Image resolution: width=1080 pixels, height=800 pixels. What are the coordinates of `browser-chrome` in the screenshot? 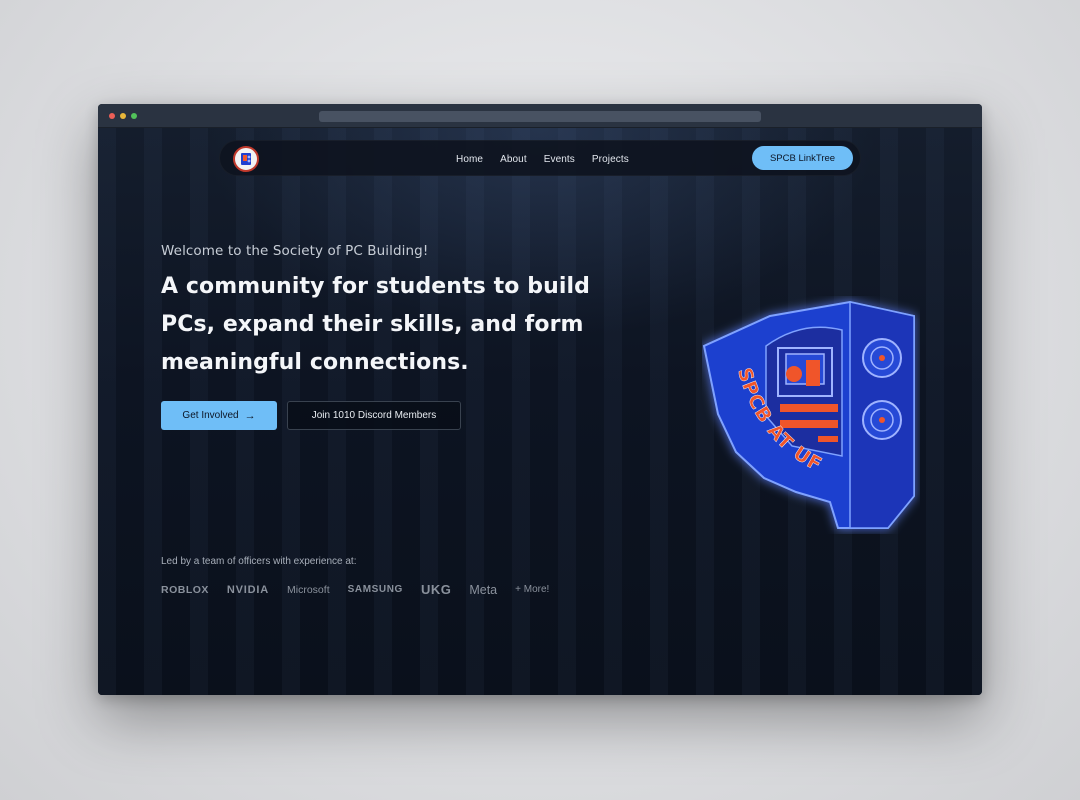 It's located at (540, 116).